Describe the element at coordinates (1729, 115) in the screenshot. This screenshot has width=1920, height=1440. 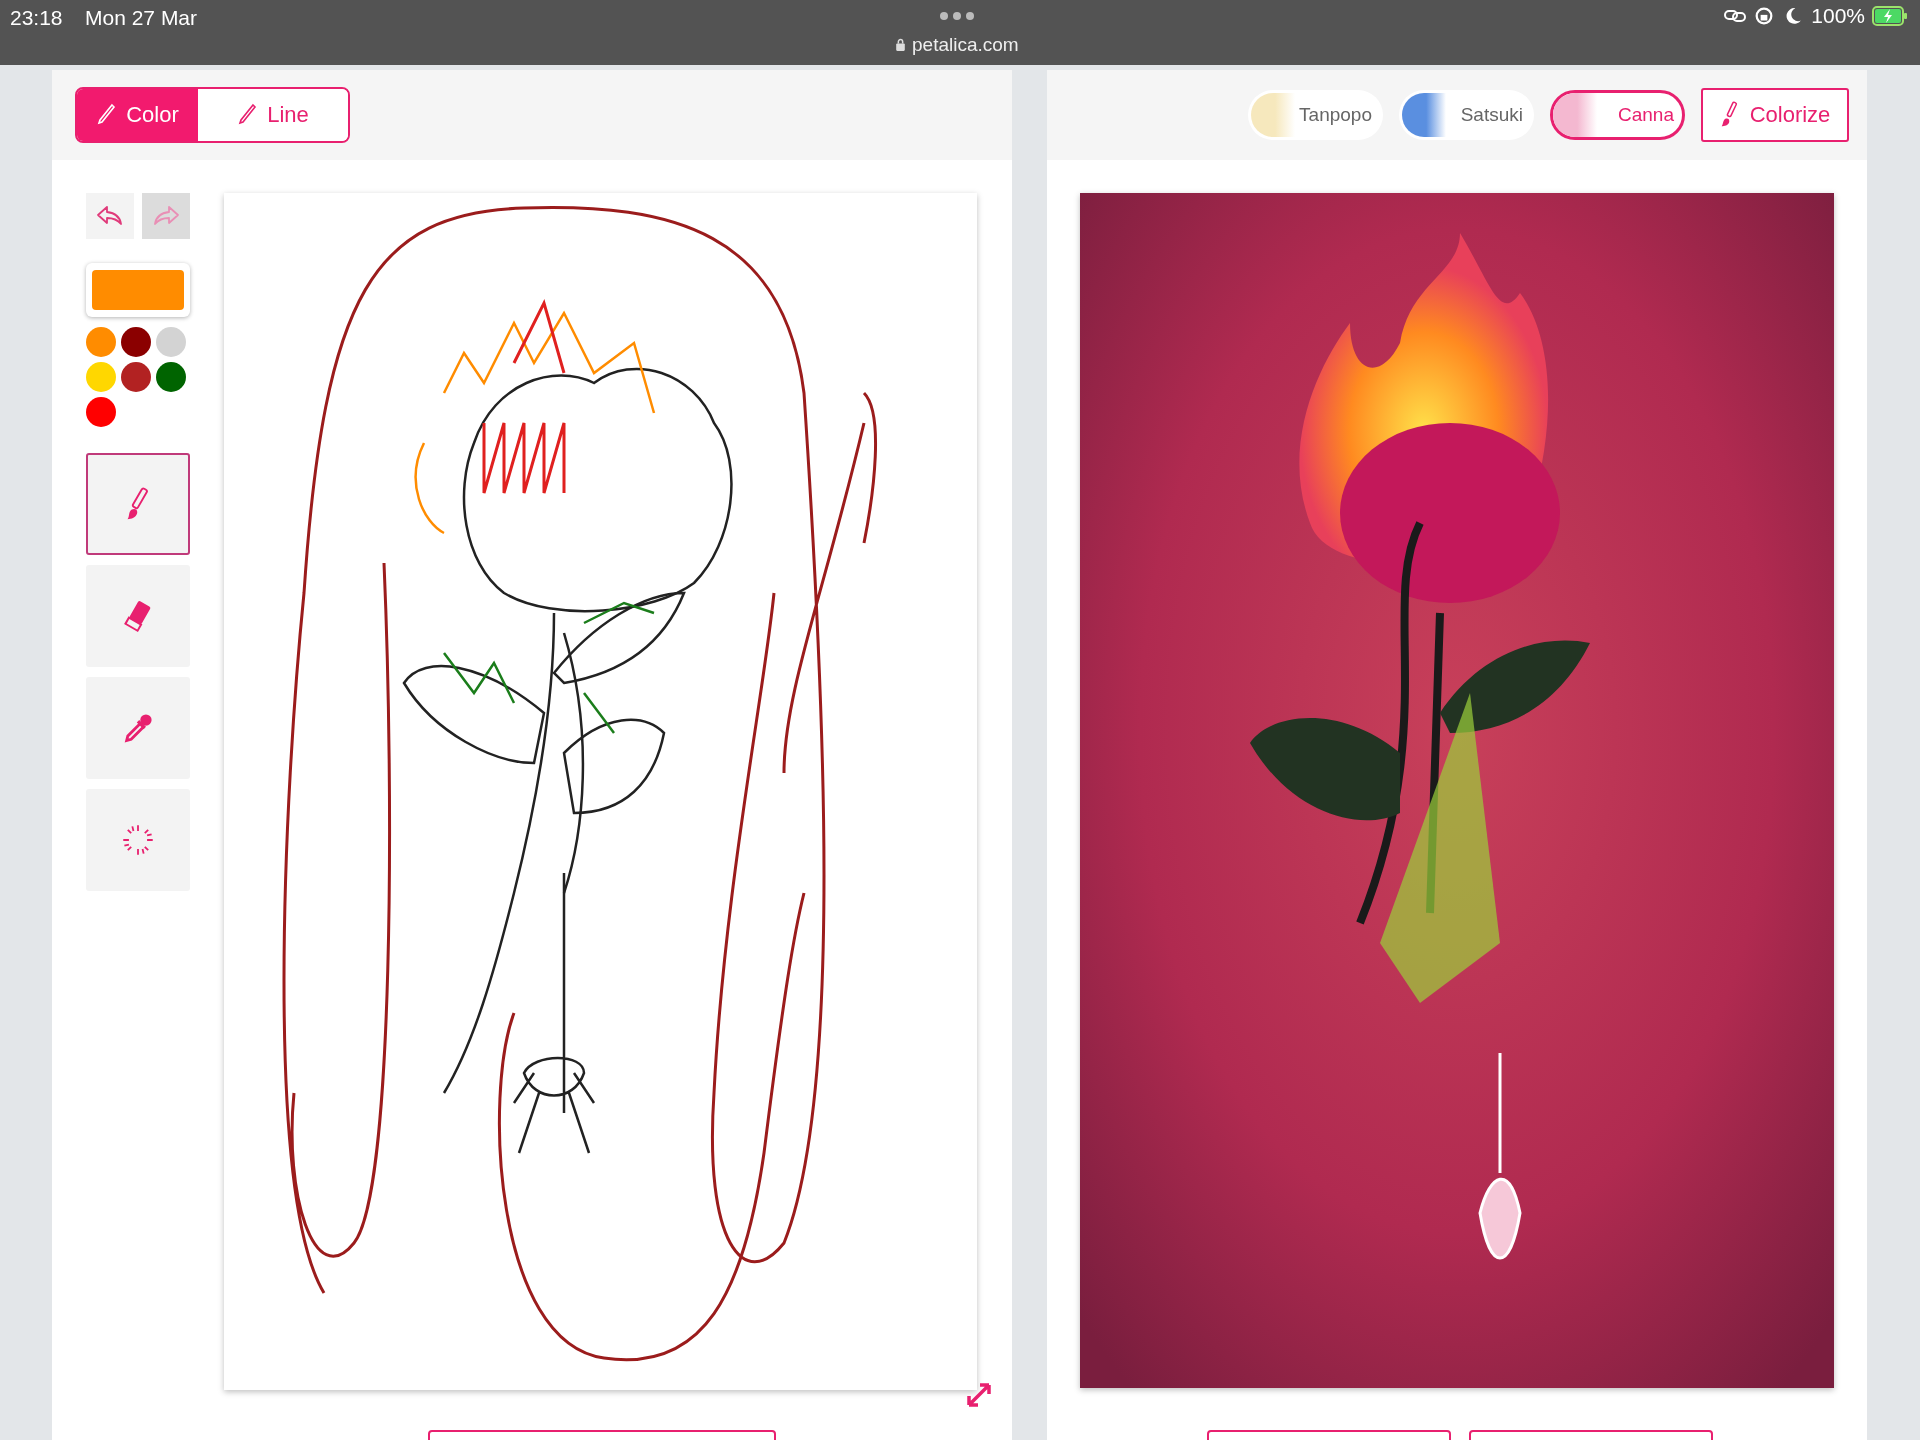
I see `brush-icon` at that location.